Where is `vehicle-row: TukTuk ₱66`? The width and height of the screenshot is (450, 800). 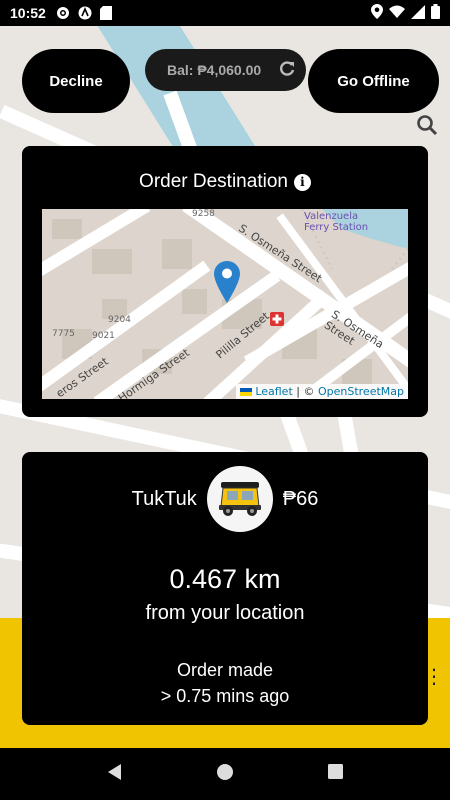 vehicle-row: TukTuk ₱66 is located at coordinates (225, 499).